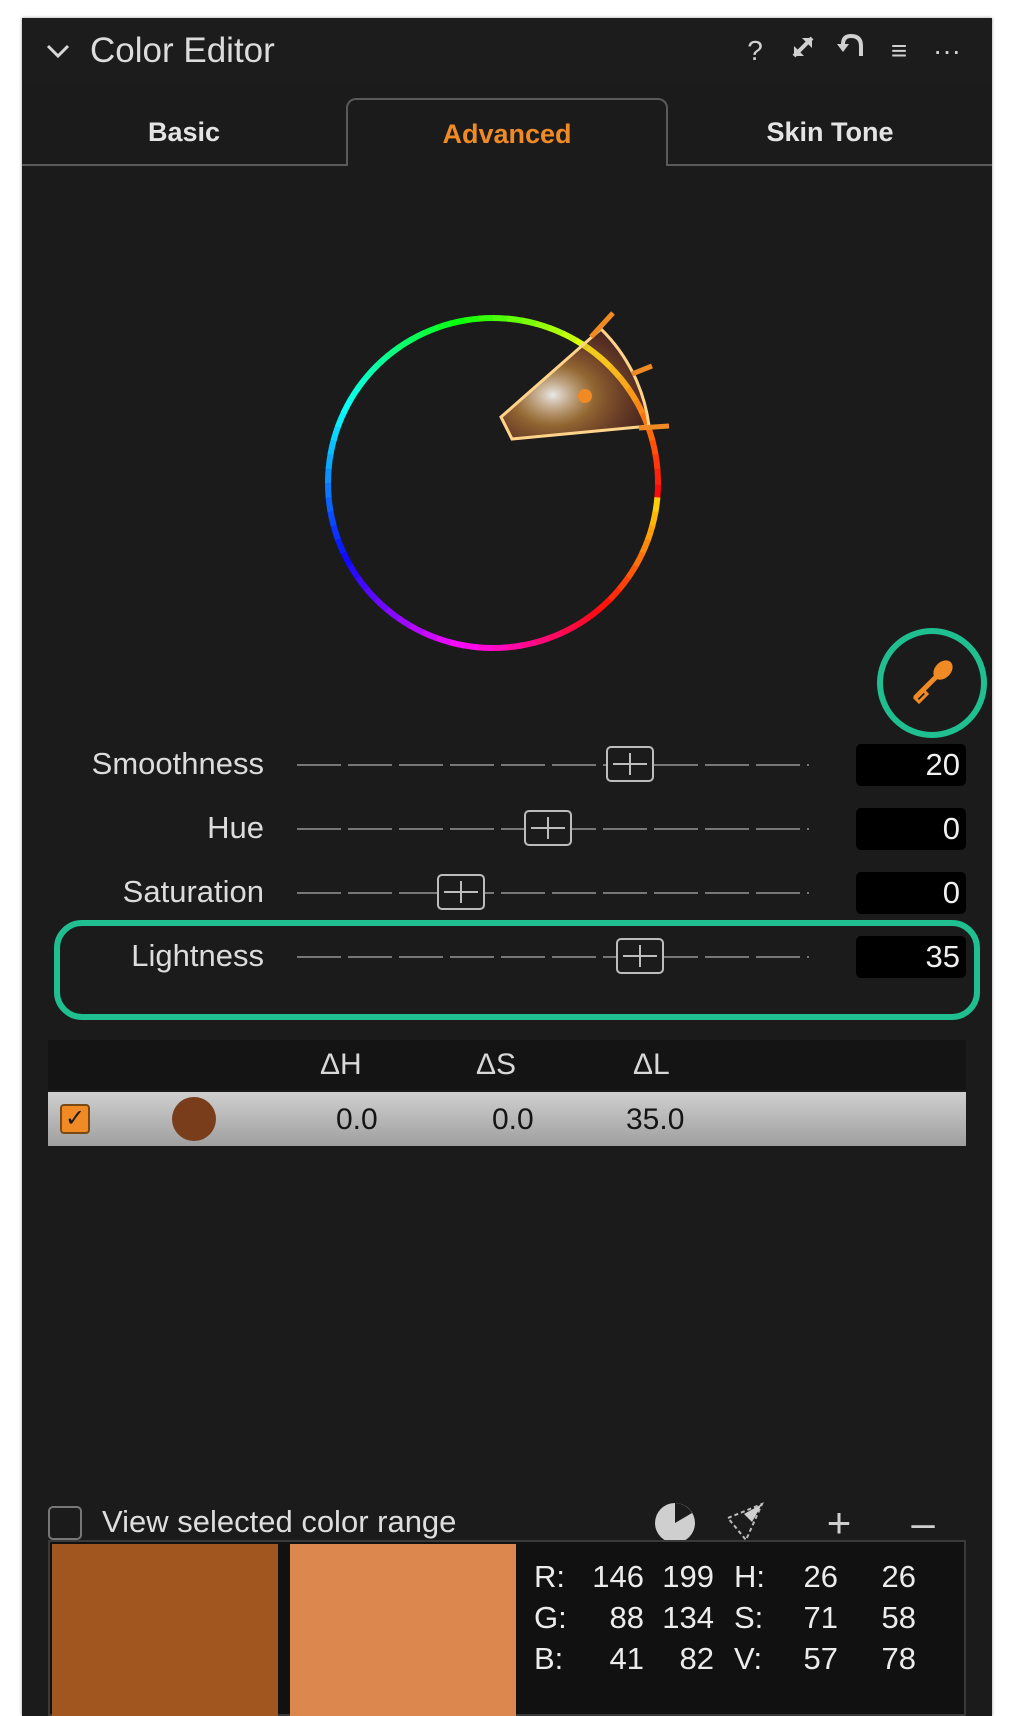 This screenshot has width=1009, height=1716. What do you see at coordinates (507, 1119) in the screenshot?
I see `table-row: ✓ 0.0 0.0 35.0` at bounding box center [507, 1119].